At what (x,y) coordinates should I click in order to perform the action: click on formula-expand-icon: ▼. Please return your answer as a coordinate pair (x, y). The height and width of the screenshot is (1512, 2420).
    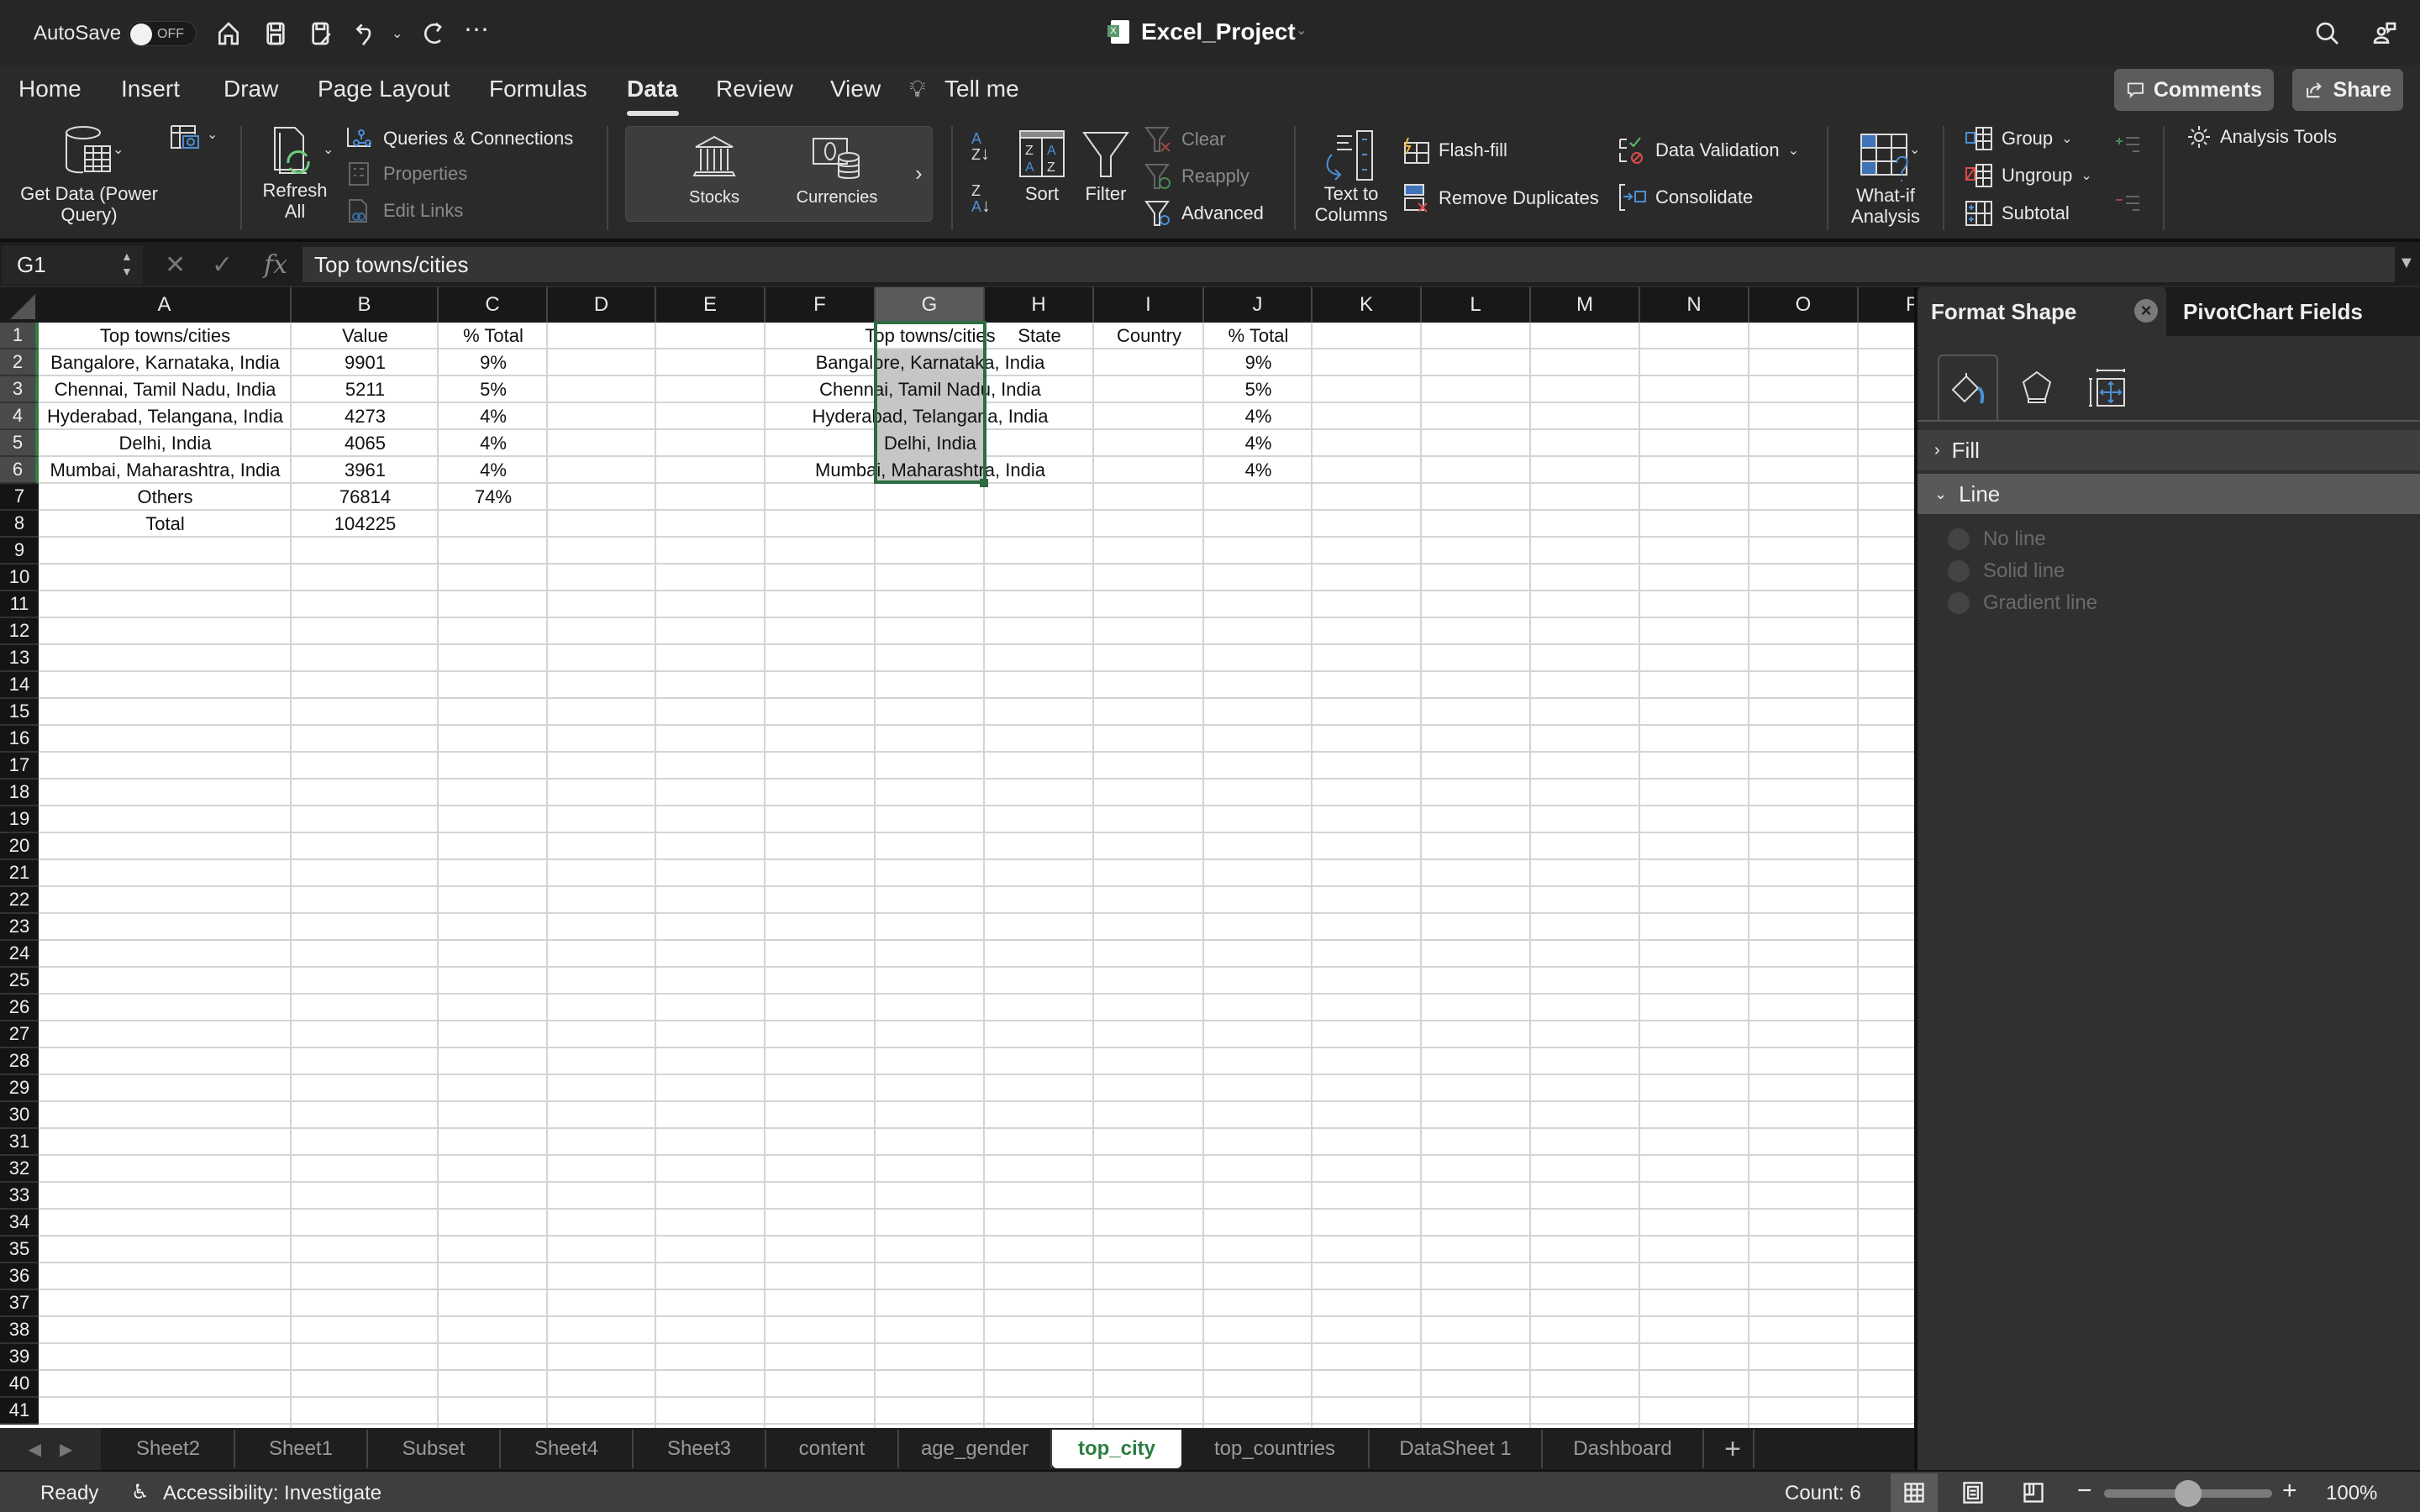
    Looking at the image, I should click on (2406, 263).